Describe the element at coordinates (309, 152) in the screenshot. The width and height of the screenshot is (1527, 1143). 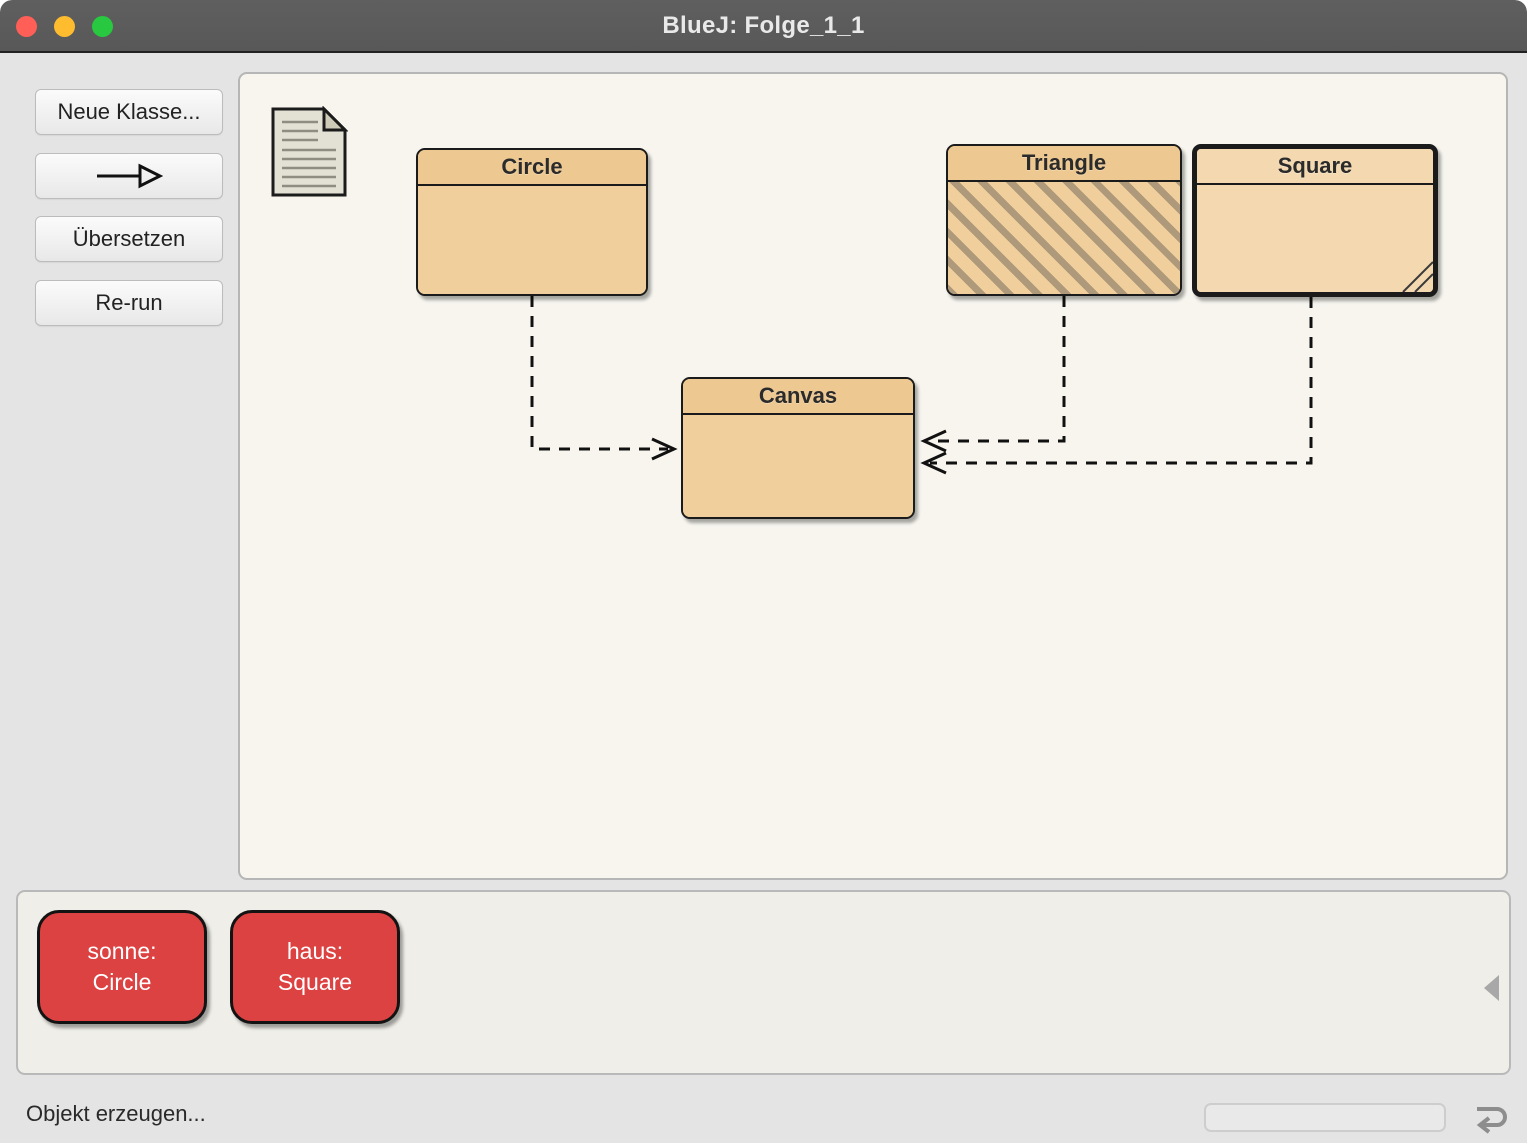
I see `document-note-icon` at that location.